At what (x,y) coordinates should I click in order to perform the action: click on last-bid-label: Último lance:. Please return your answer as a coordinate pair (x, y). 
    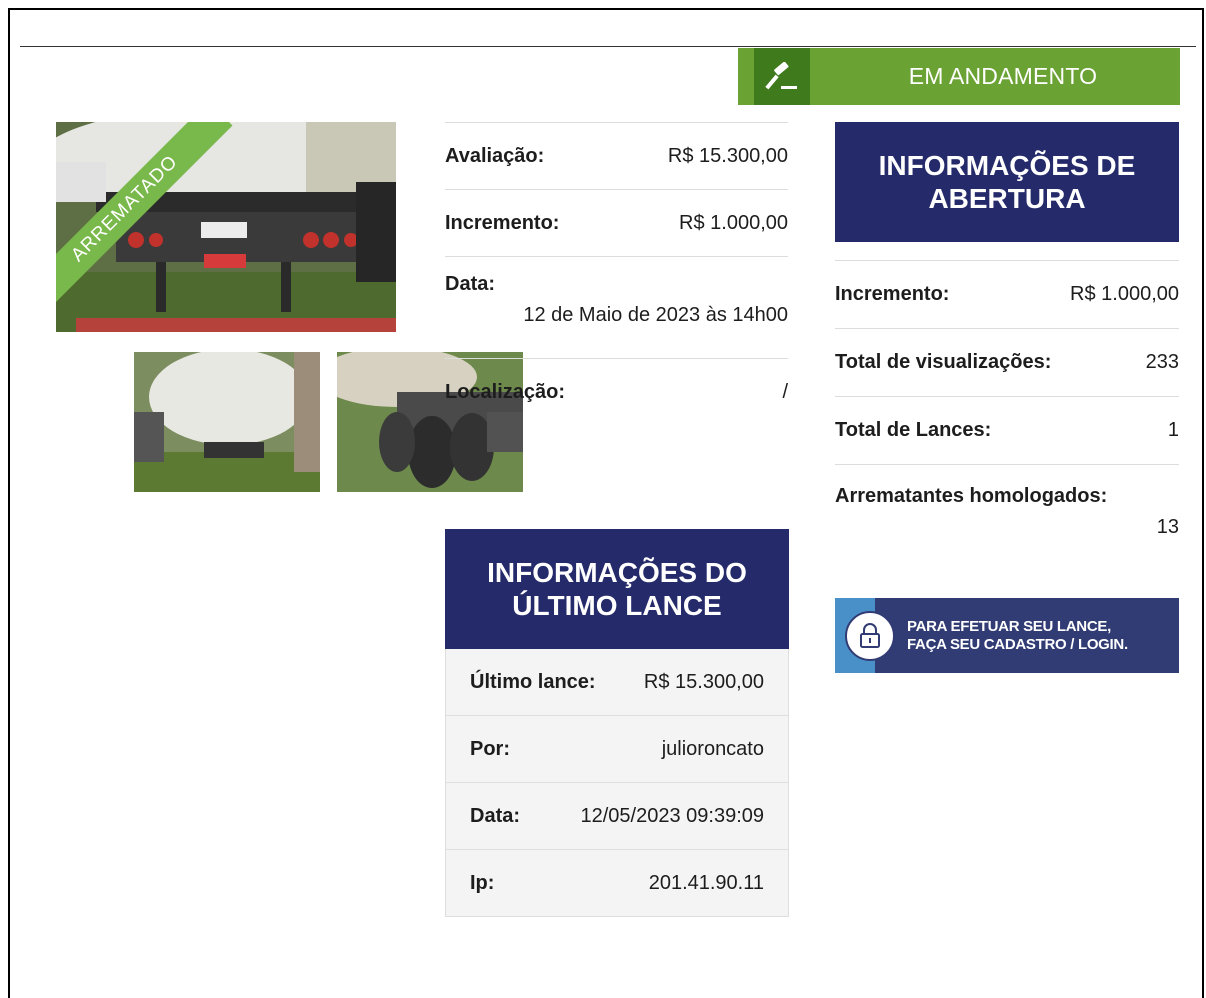
    Looking at the image, I should click on (533, 681).